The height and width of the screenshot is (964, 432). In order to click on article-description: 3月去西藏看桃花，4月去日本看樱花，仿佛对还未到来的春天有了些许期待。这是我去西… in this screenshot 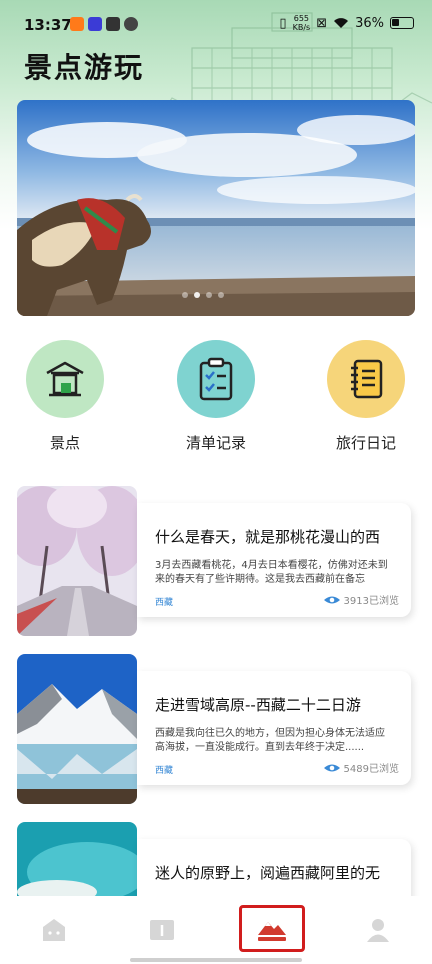, I will do `click(271, 572)`.